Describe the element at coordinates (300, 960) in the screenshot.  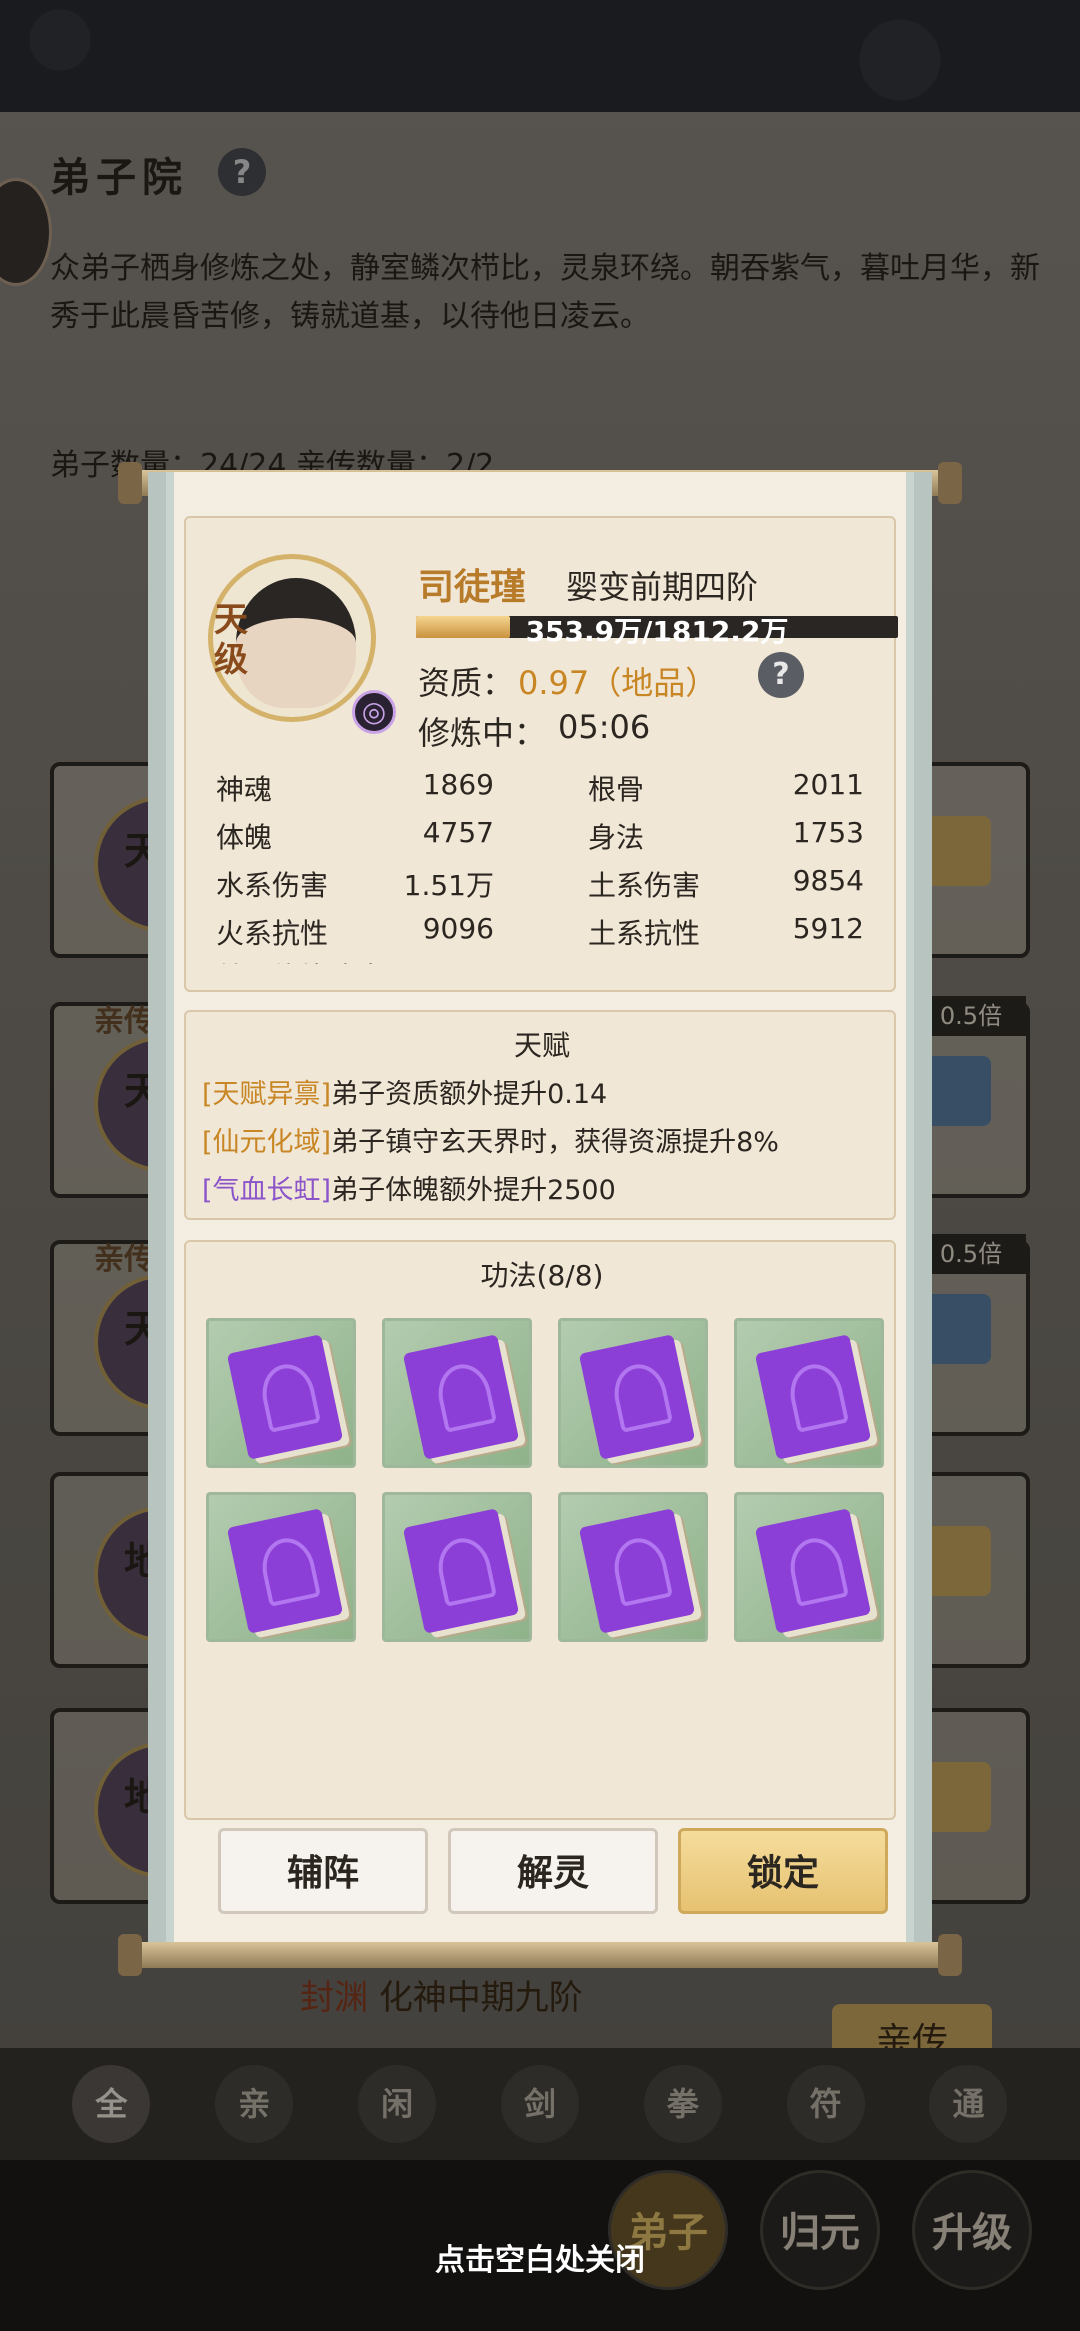
I see `stat-label: 弟子修炼速度` at that location.